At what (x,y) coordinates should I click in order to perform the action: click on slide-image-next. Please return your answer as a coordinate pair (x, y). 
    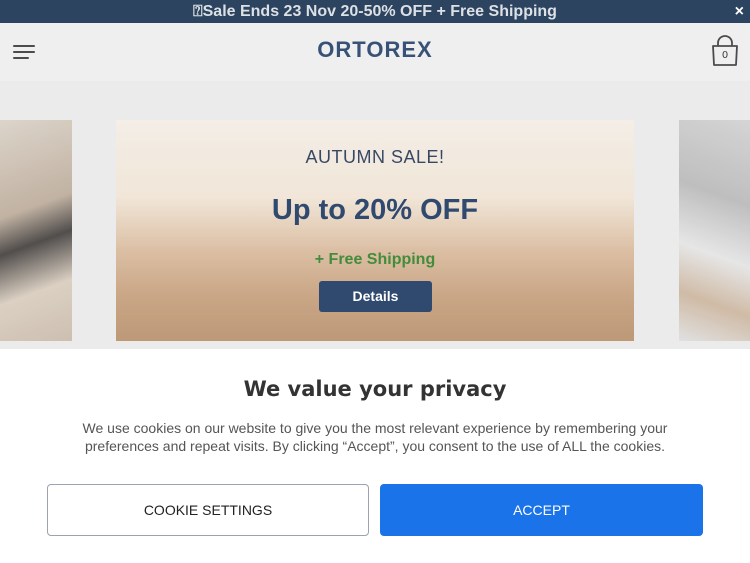
    Looking at the image, I should click on (714, 230).